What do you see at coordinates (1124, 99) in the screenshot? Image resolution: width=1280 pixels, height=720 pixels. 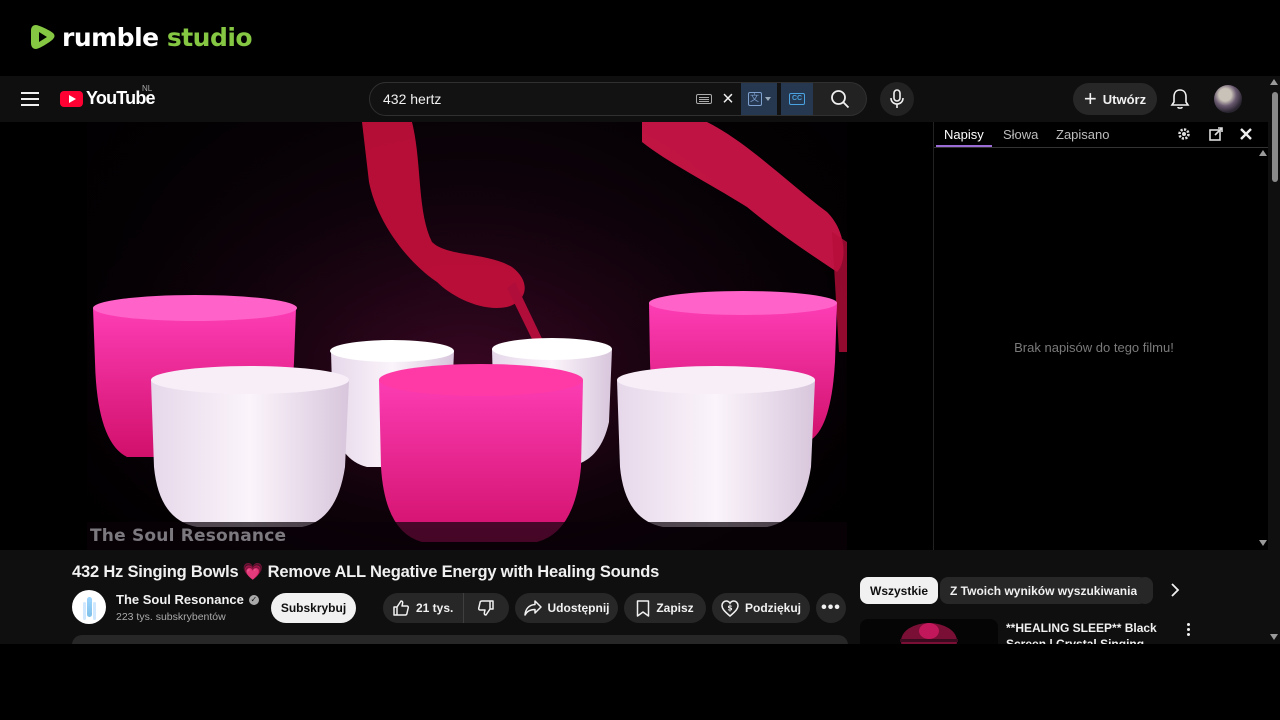 I see `create-label: Utwórz` at bounding box center [1124, 99].